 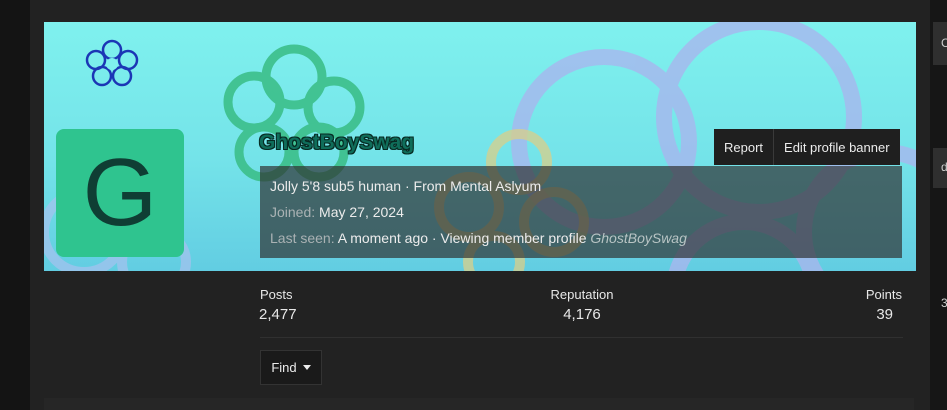 I want to click on edit-profile-banner-button: Edit profile banner, so click(x=836, y=147).